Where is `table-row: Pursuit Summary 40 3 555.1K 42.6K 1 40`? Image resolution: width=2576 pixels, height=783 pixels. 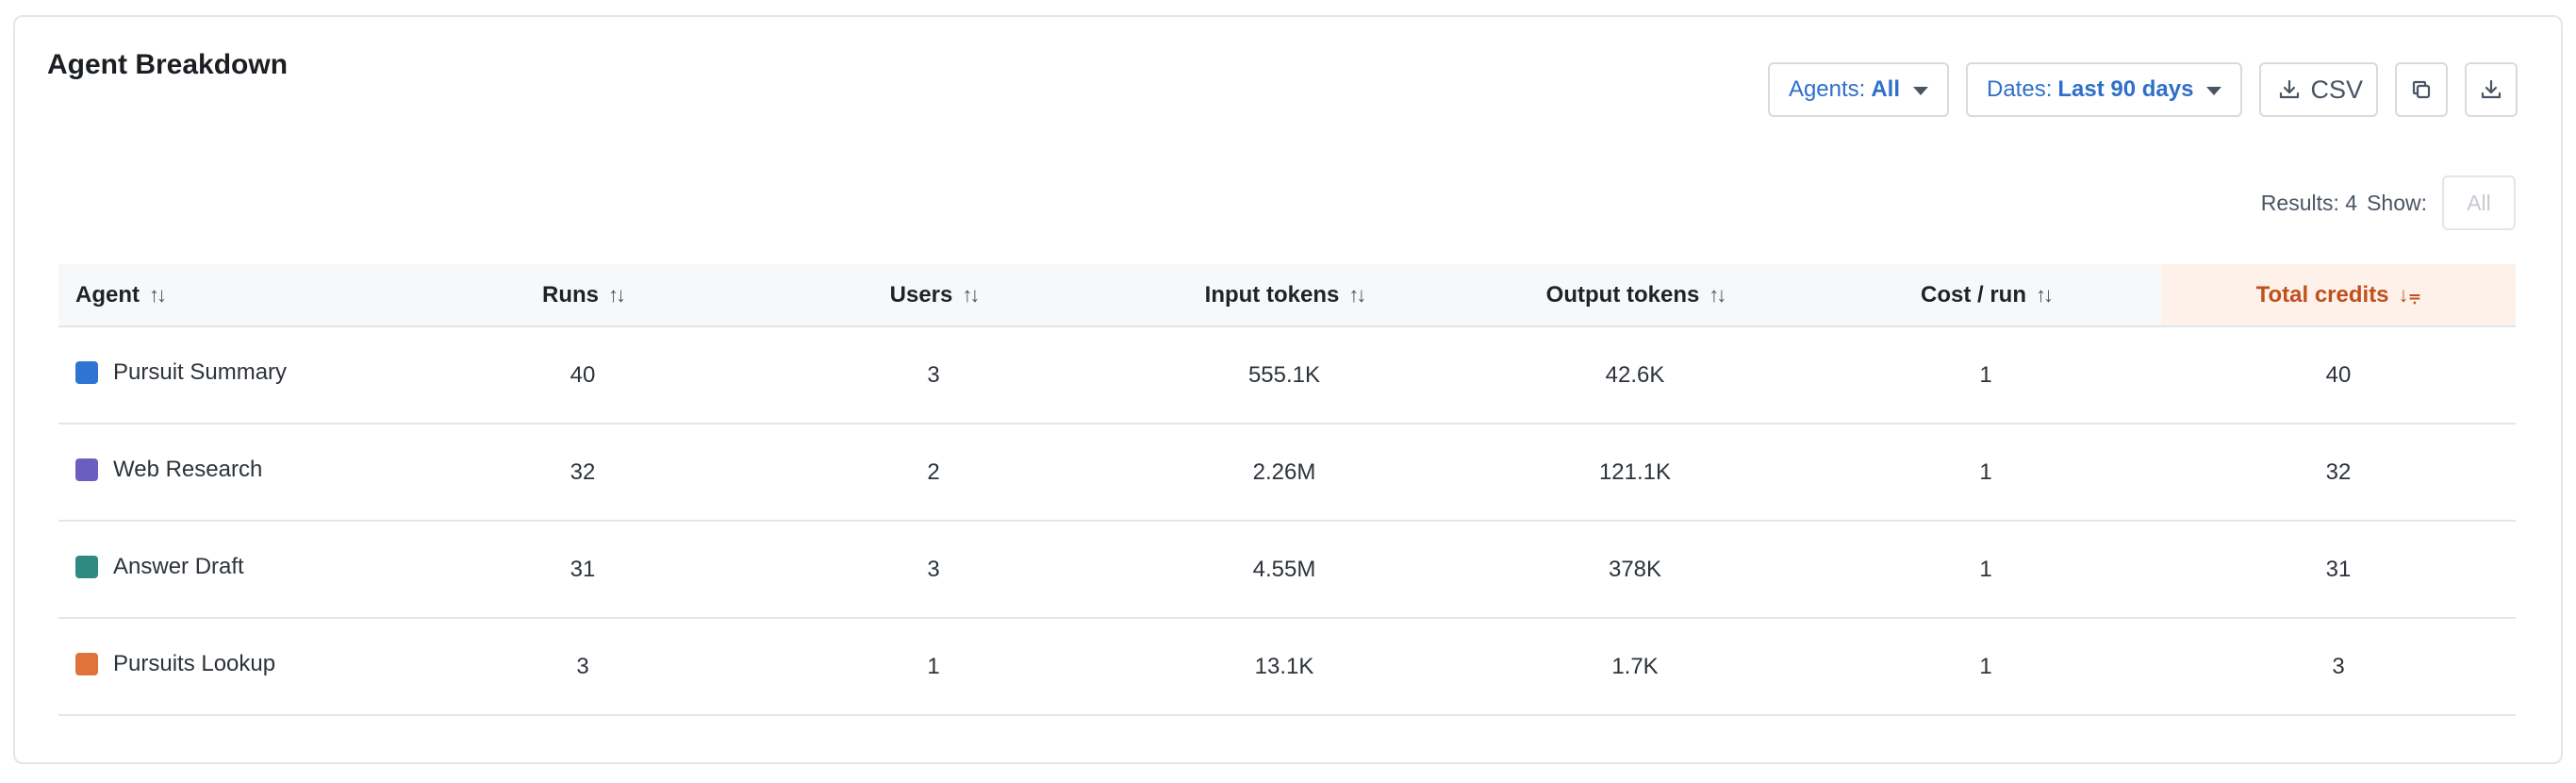
table-row: Pursuit Summary 40 3 555.1K 42.6K 1 40 is located at coordinates (1287, 375).